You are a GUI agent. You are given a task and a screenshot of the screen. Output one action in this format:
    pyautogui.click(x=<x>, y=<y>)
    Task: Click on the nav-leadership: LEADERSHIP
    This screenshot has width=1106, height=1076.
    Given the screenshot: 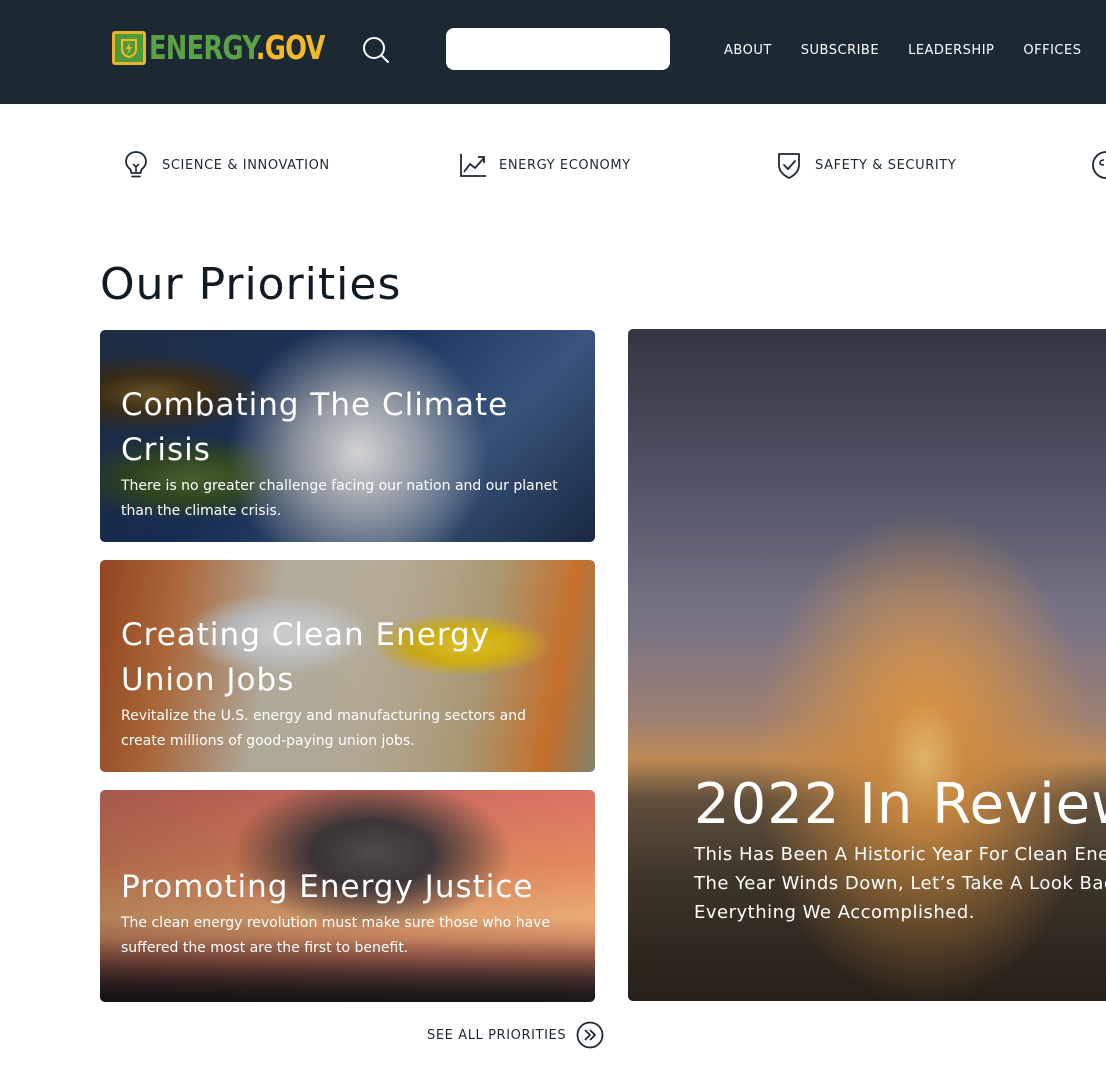 What is the action you would take?
    pyautogui.click(x=951, y=50)
    